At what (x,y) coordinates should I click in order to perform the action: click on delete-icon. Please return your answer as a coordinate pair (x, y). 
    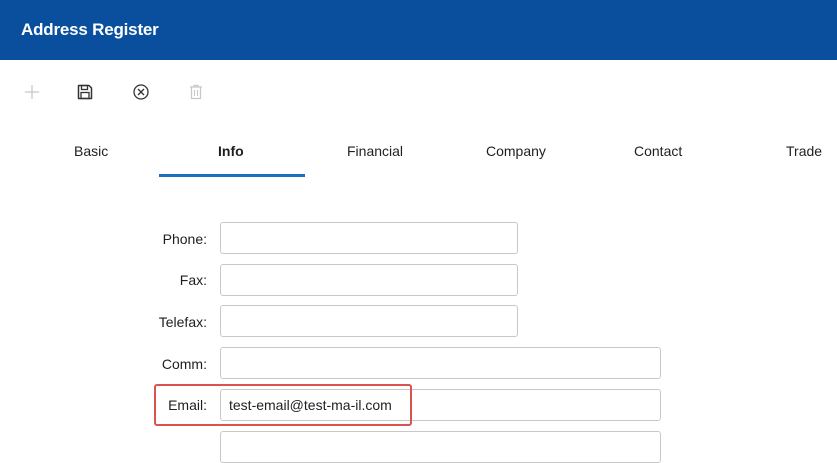
    Looking at the image, I should click on (196, 92).